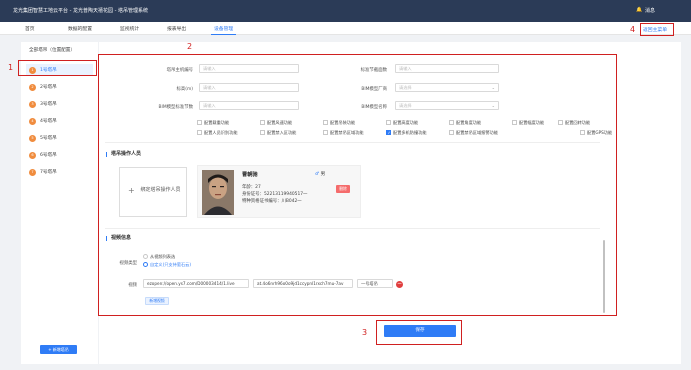 The height and width of the screenshot is (370, 691). Describe the element at coordinates (32, 104) in the screenshot. I see `tower-number-badge: 3` at that location.